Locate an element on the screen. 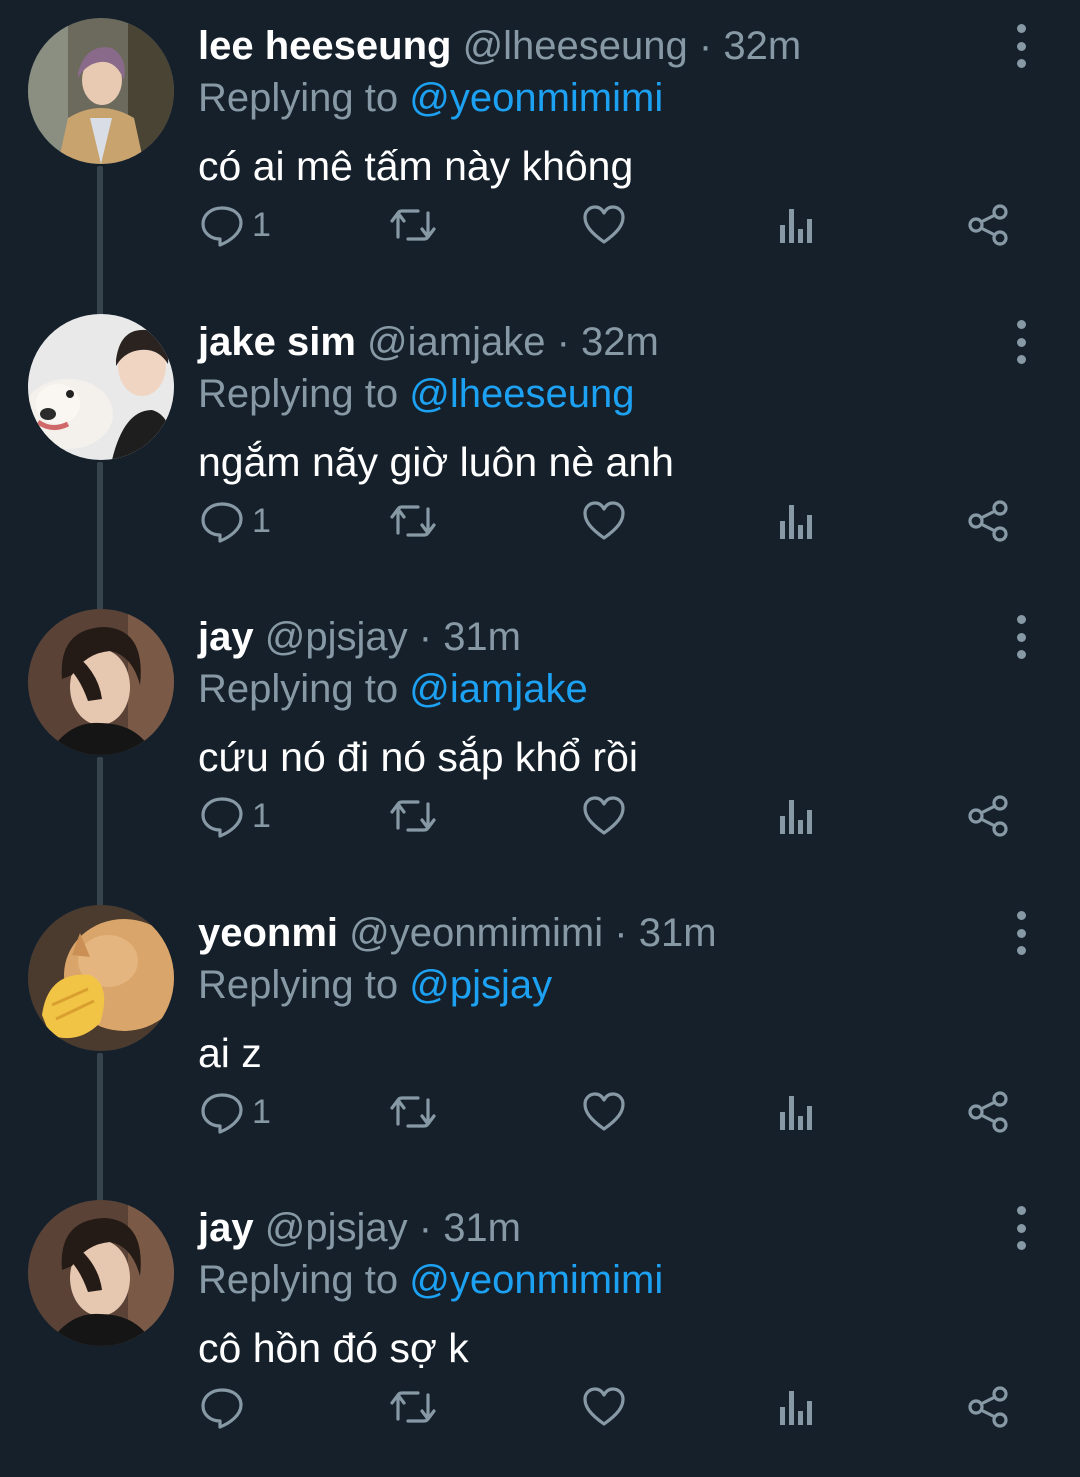 The image size is (1080, 1477). mention-link: @iamjake is located at coordinates (498, 689).